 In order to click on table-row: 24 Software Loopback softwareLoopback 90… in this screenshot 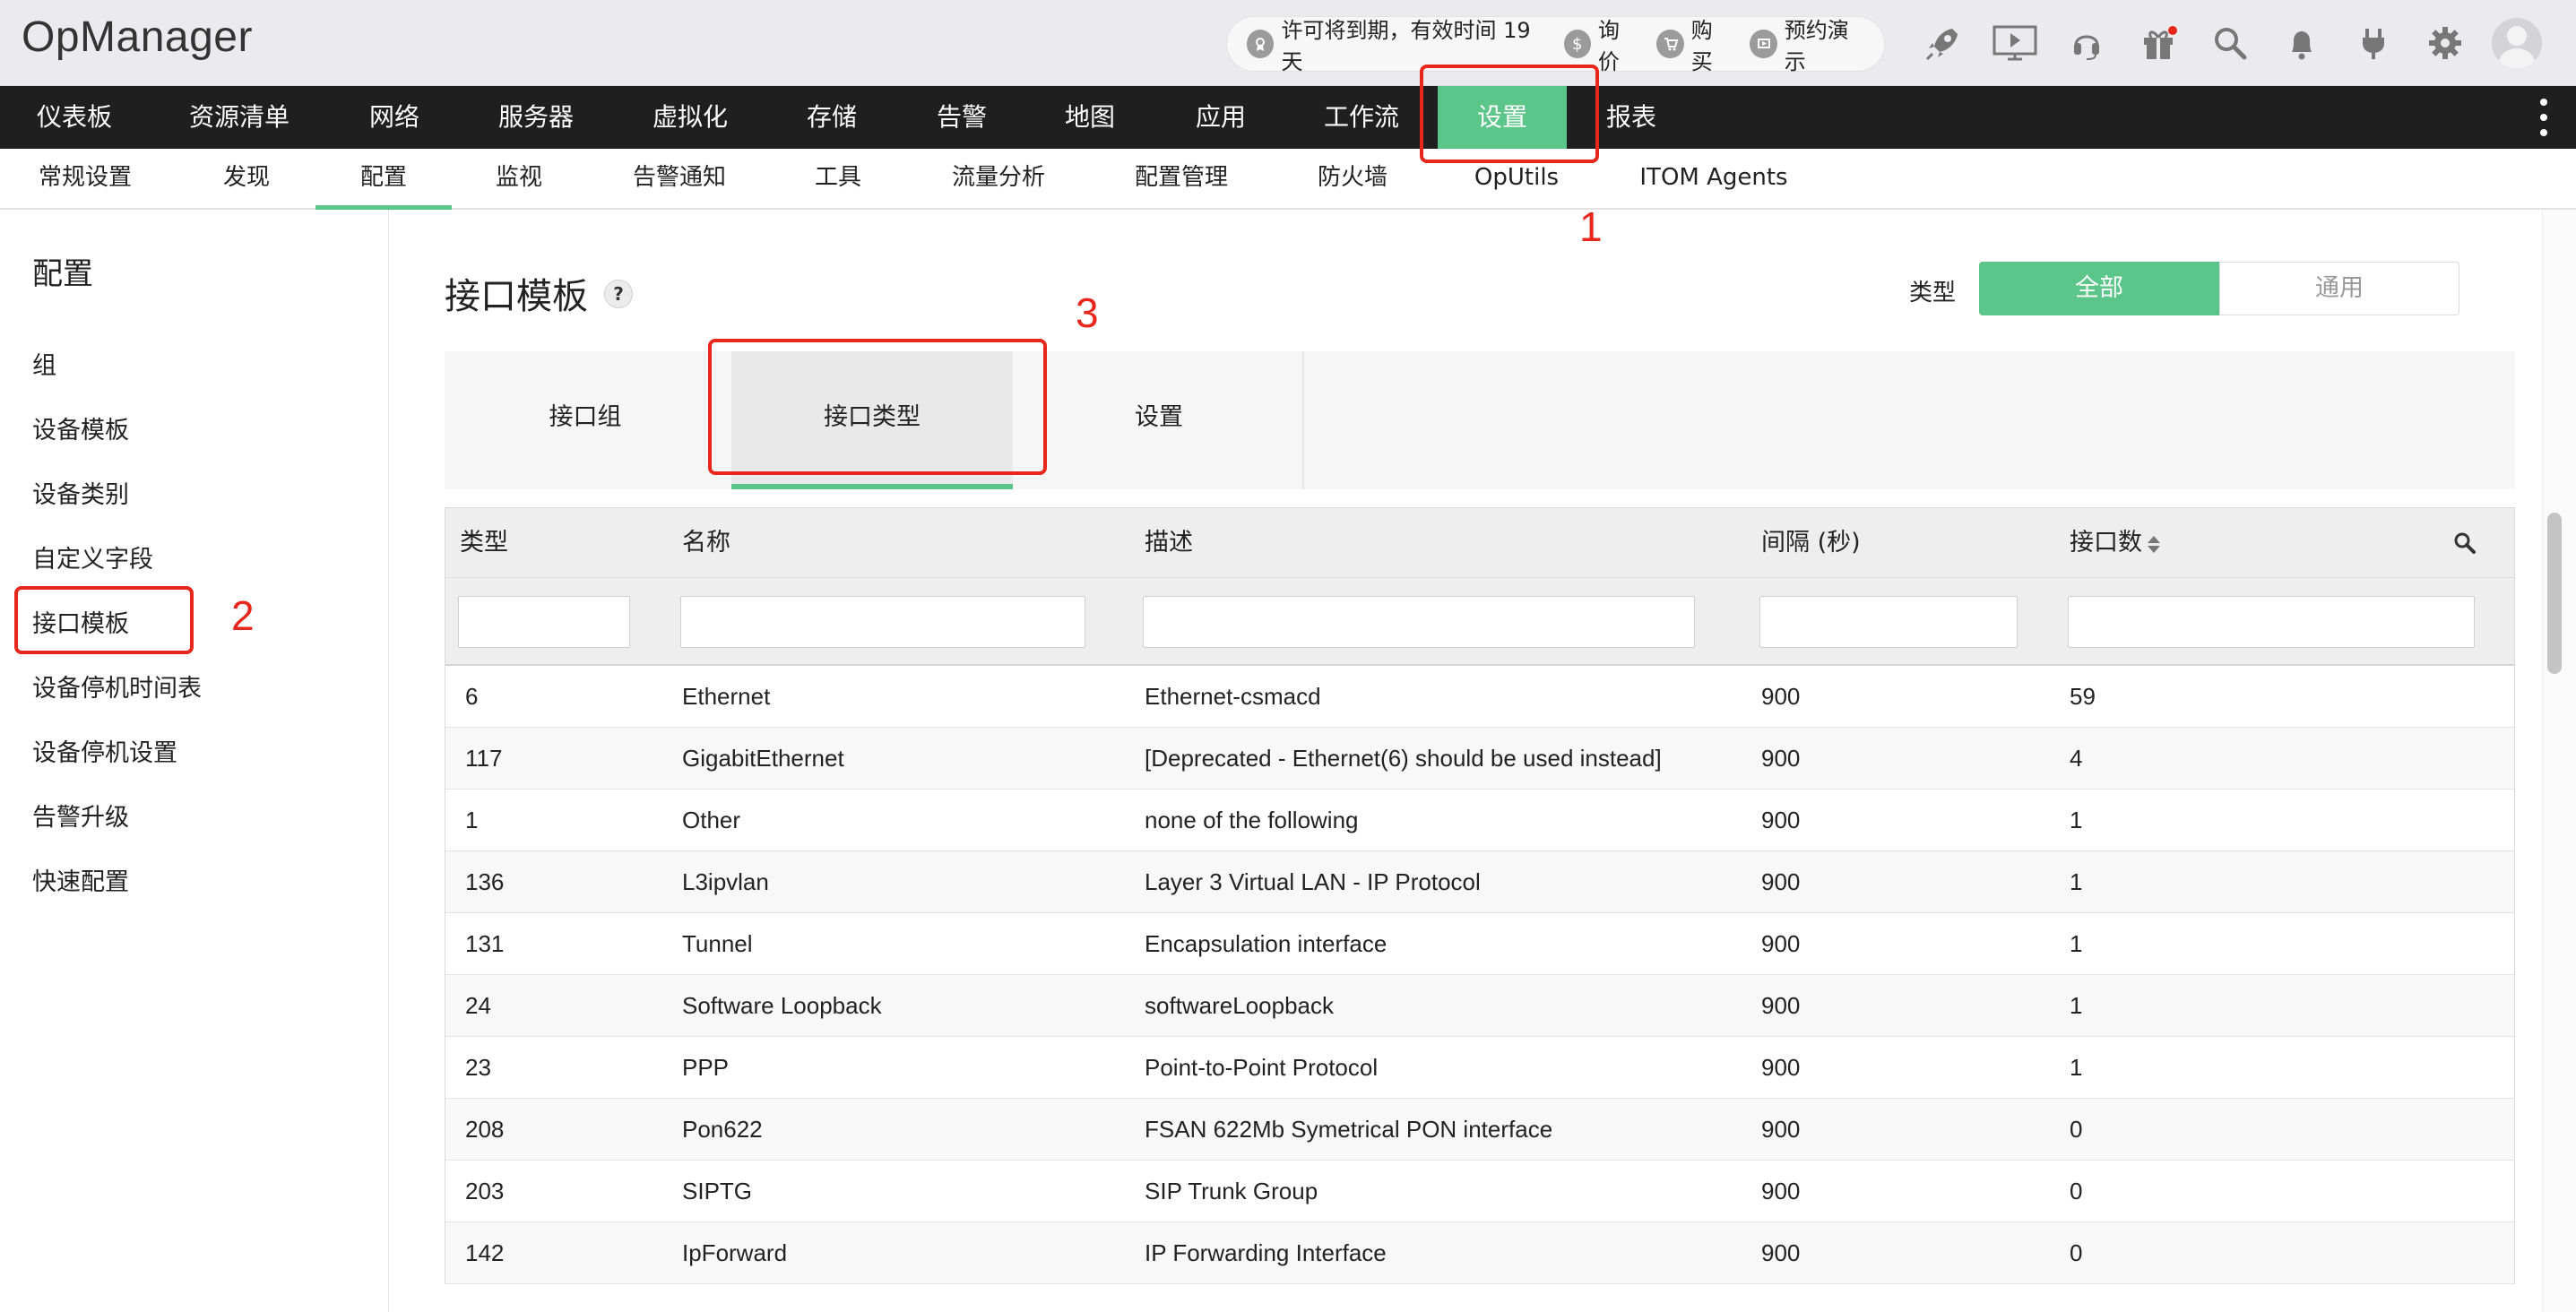, I will do `click(1479, 1006)`.